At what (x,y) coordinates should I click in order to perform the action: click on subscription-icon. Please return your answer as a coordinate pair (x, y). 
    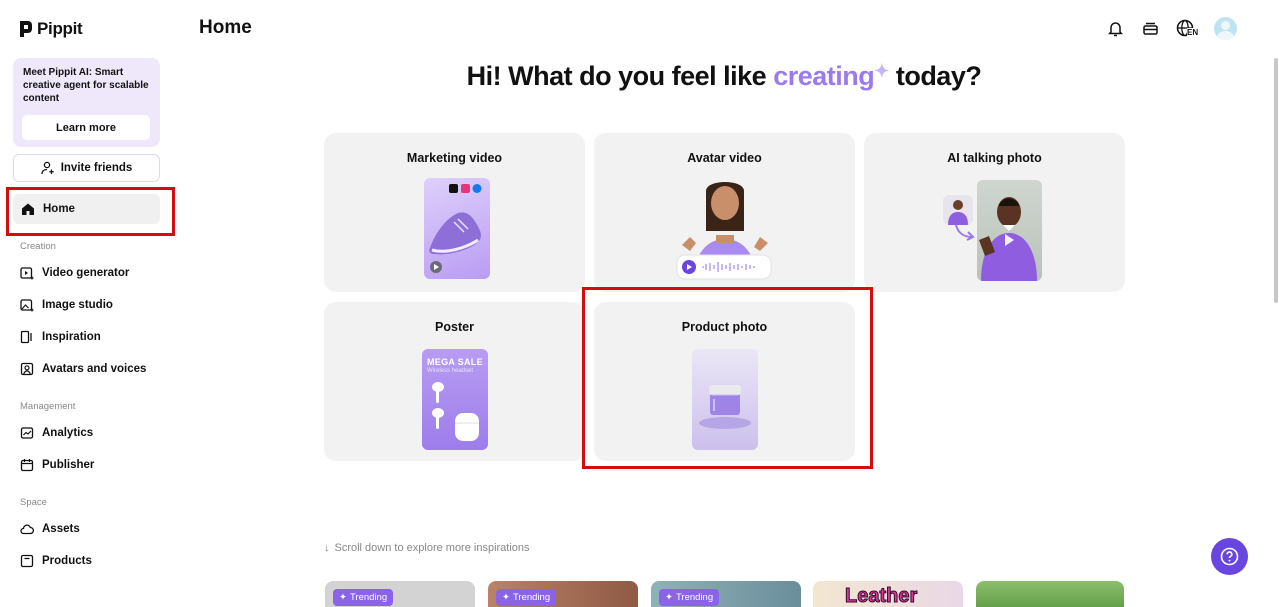
    Looking at the image, I should click on (1150, 28).